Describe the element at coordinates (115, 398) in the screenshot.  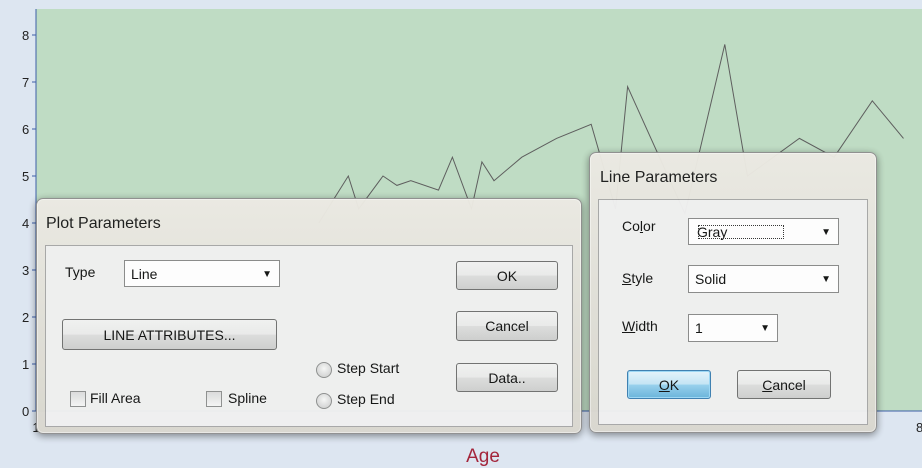
I see `fill-area-label: Fill Area` at that location.